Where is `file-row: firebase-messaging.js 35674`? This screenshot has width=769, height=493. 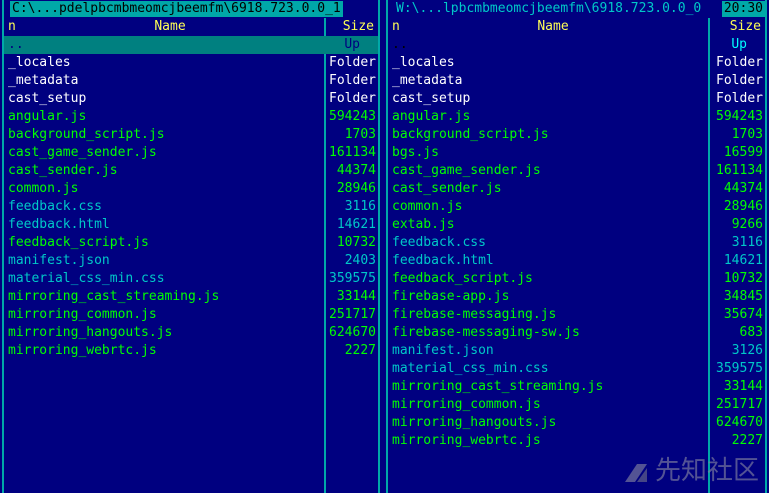
file-row: firebase-messaging.js 35674 is located at coordinates (576, 315).